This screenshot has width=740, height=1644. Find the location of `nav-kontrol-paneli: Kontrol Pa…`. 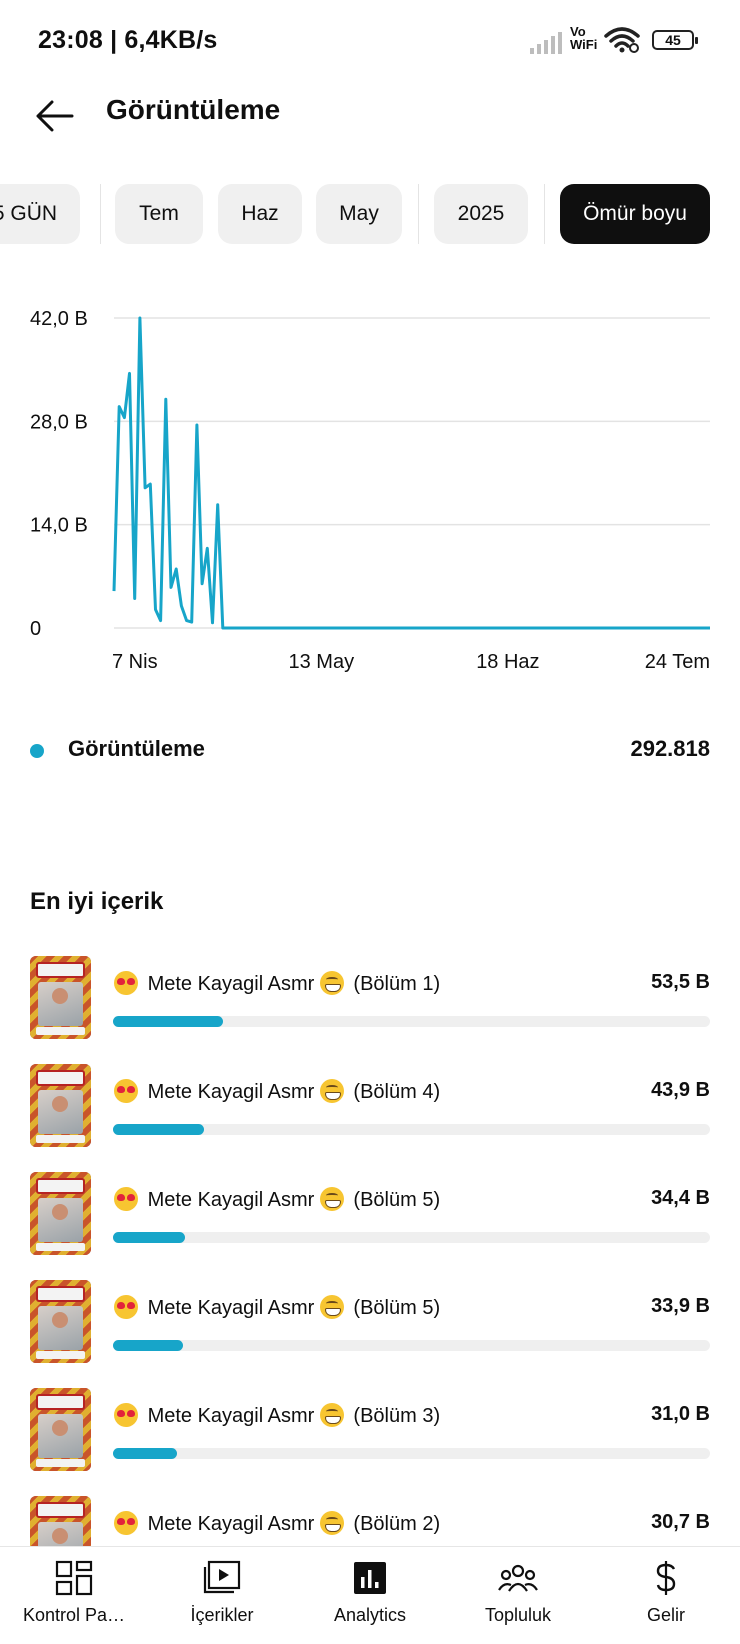

nav-kontrol-paneli: Kontrol Pa… is located at coordinates (74, 1595).